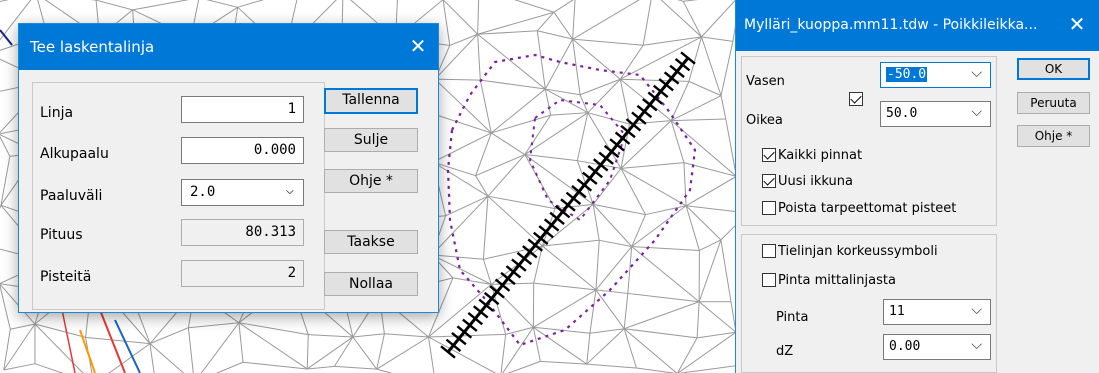  I want to click on pituus-readonly: 80.313, so click(242, 232).